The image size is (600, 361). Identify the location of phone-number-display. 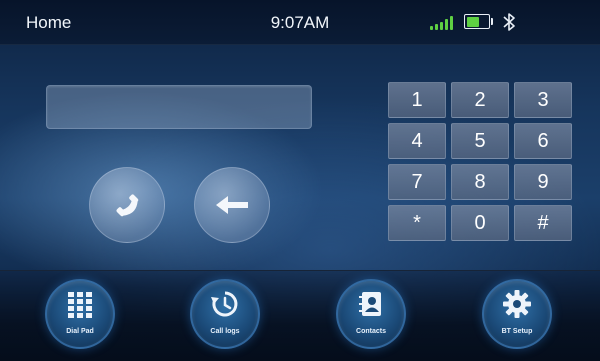
(179, 107).